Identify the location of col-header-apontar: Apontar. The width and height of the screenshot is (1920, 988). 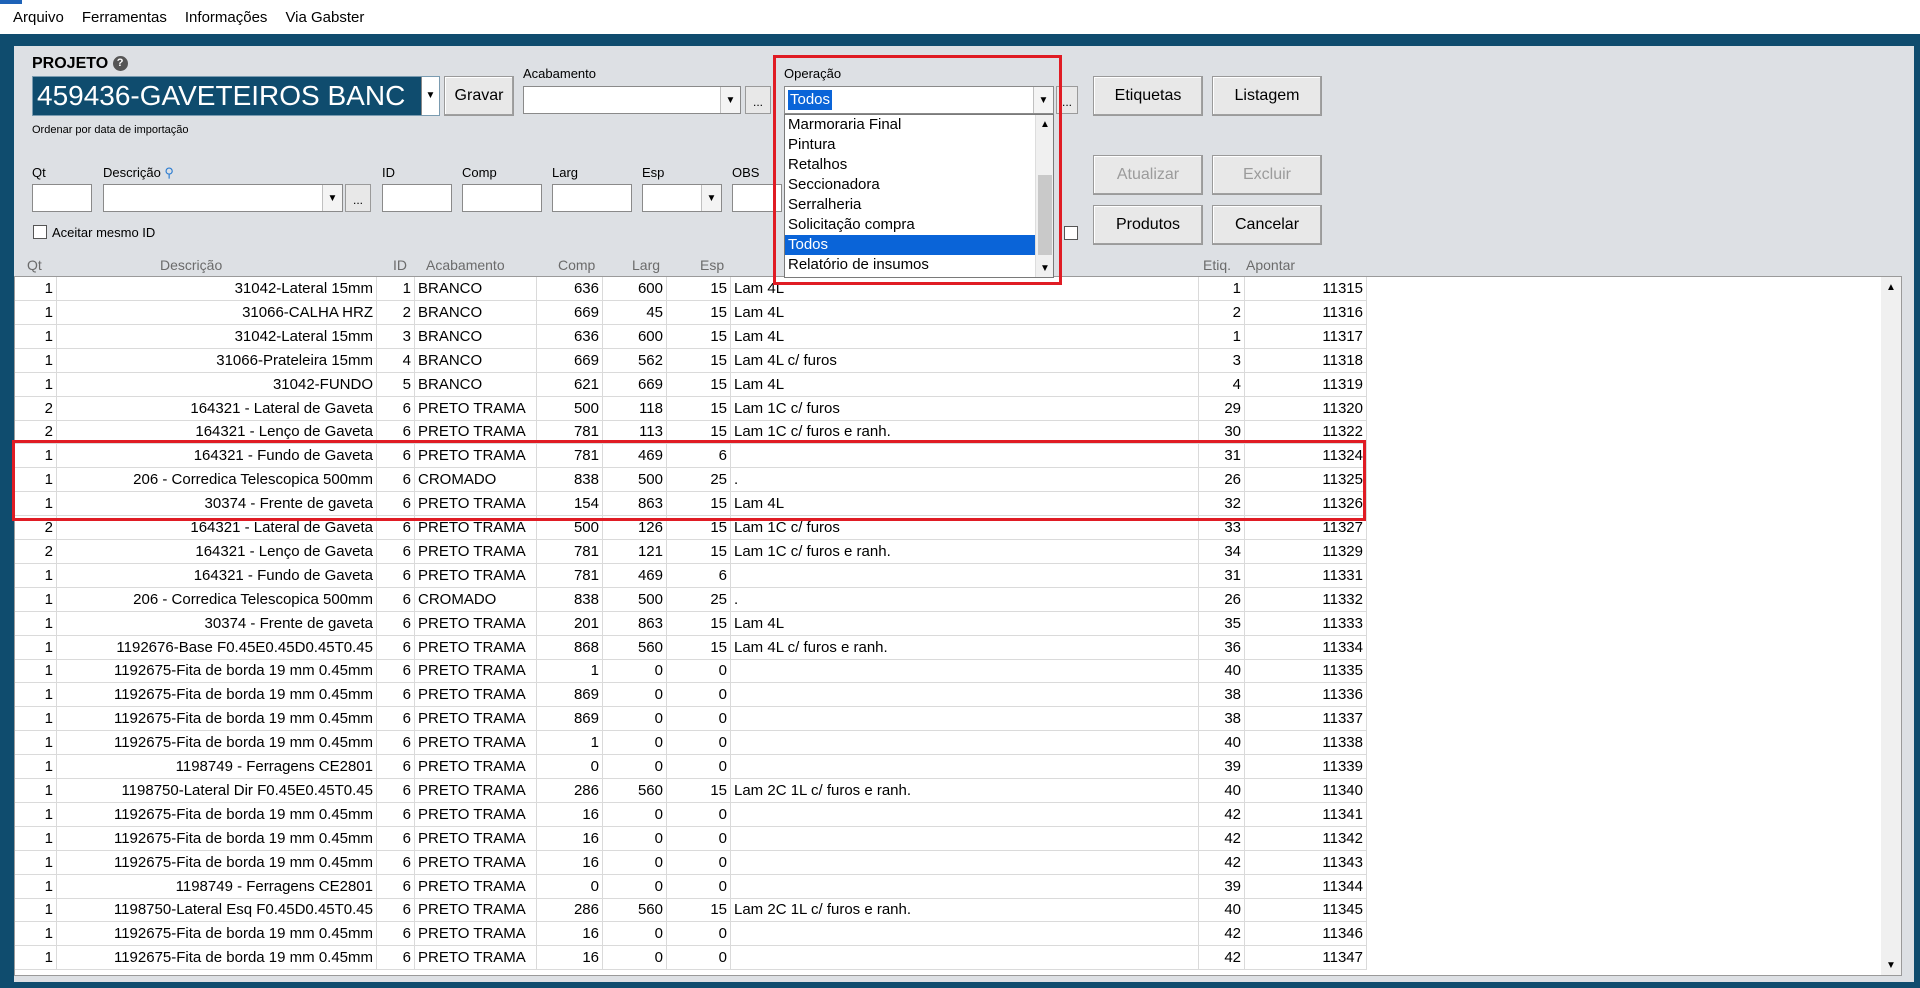
(1270, 265).